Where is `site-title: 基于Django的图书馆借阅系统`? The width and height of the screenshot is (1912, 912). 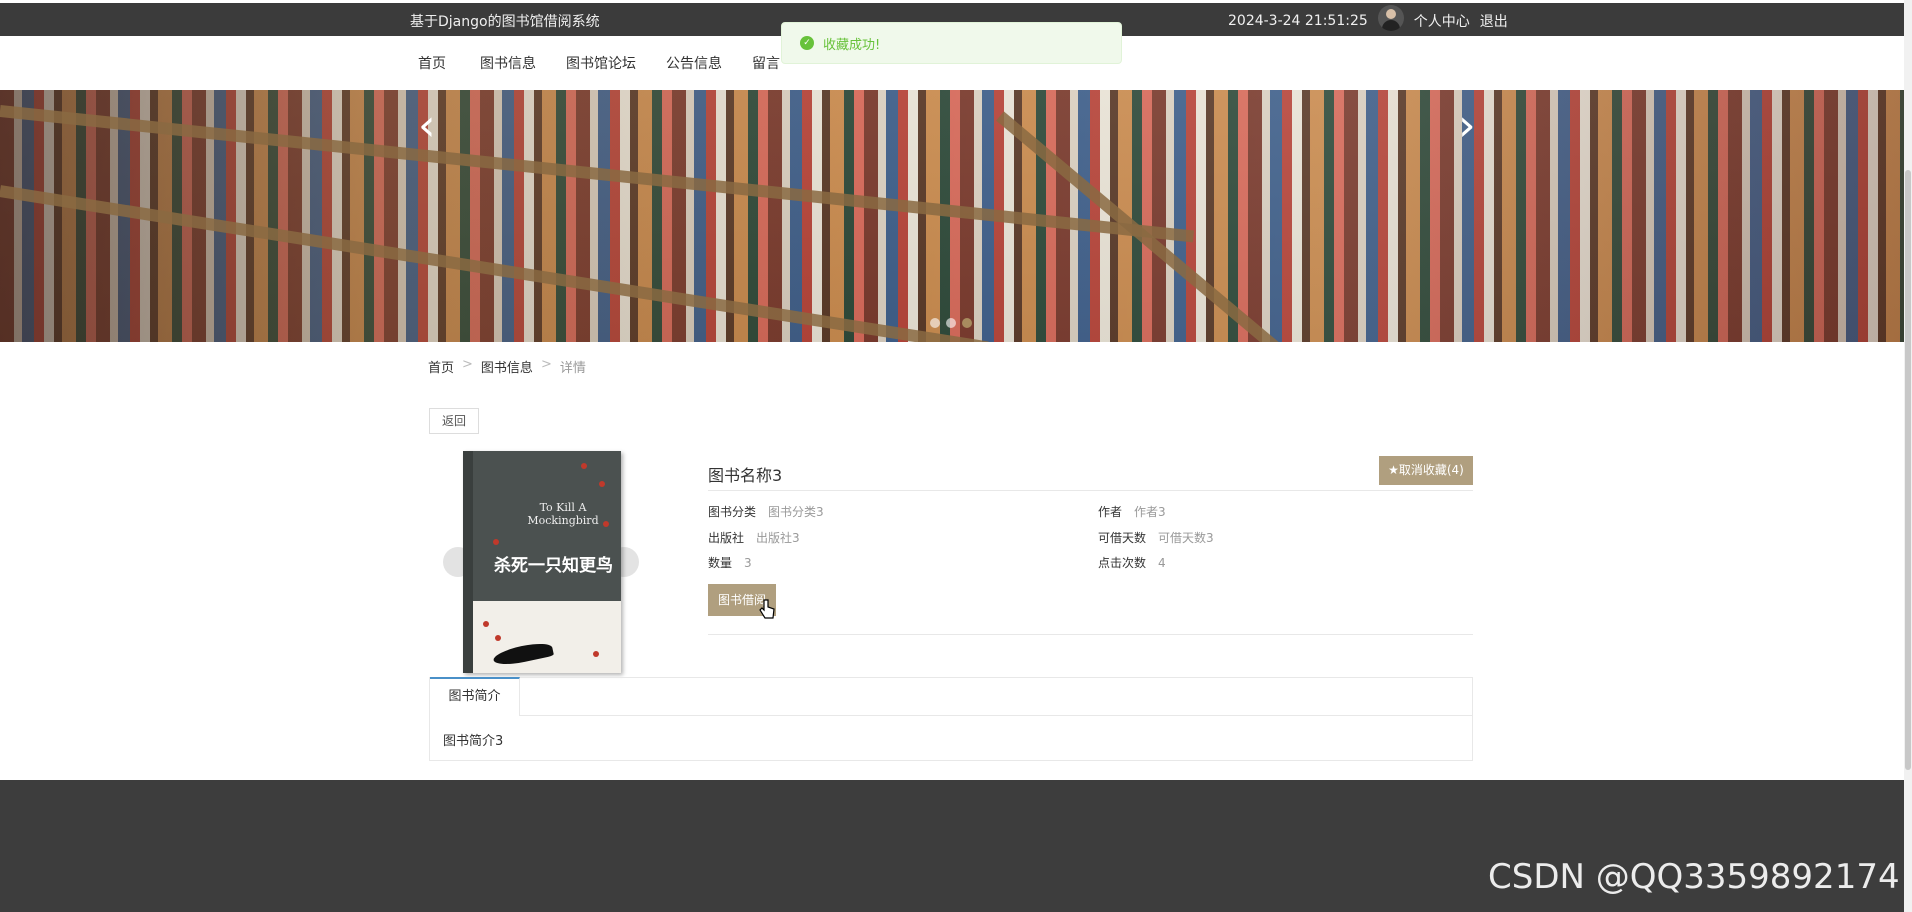
site-title: 基于Django的图书馆借阅系统 is located at coordinates (505, 22).